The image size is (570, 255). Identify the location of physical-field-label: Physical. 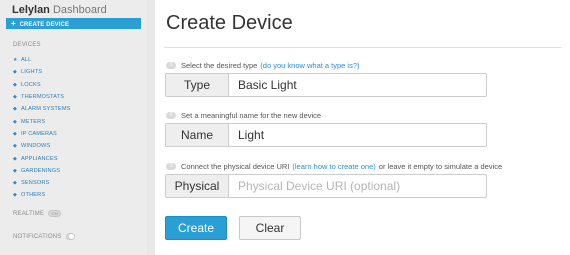
(197, 186).